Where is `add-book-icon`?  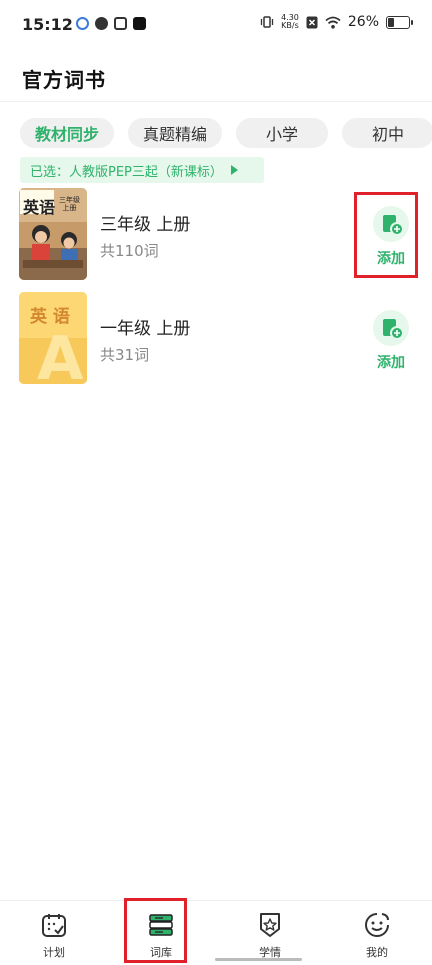 add-book-icon is located at coordinates (393, 329).